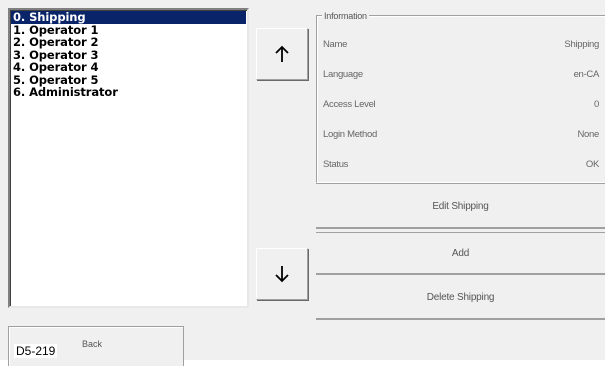 This screenshot has height=366, width=605. I want to click on info-value: 0, so click(596, 104).